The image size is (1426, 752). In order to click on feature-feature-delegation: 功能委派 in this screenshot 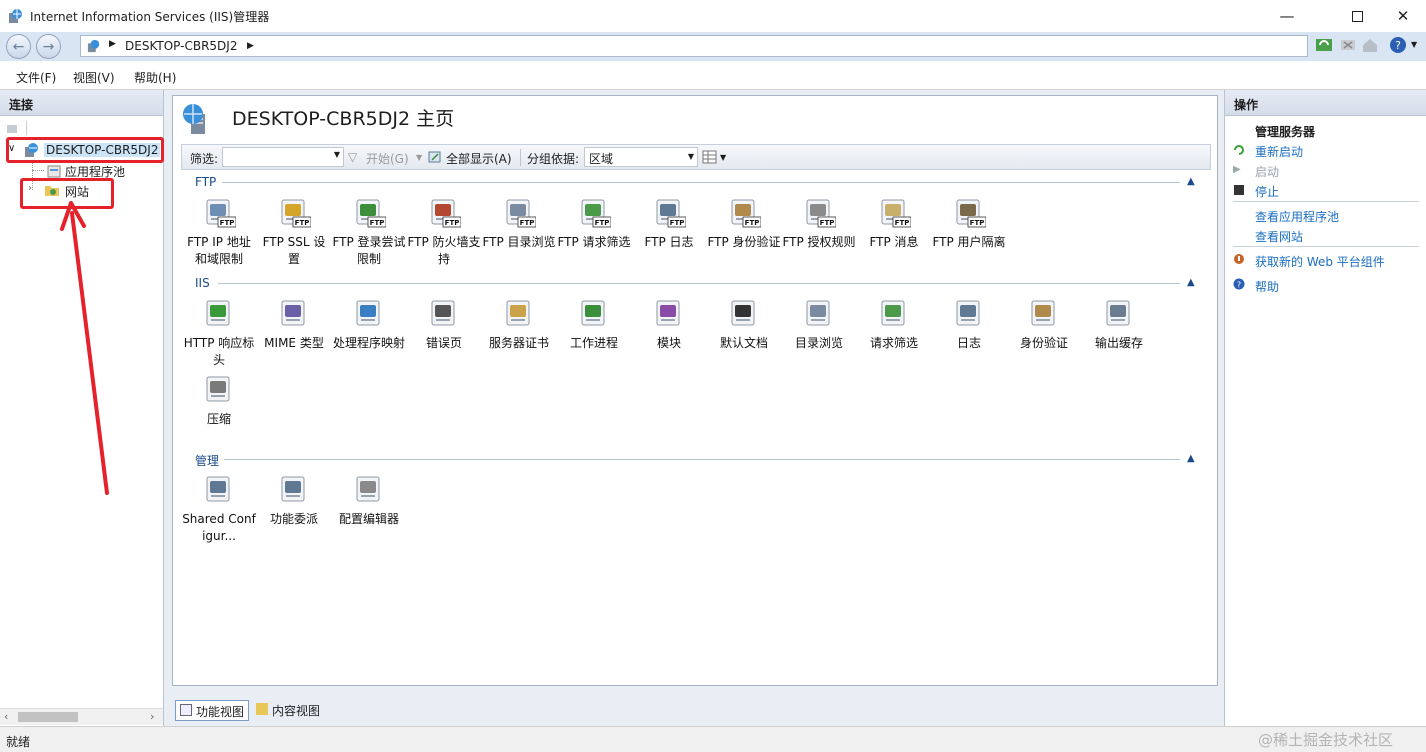, I will do `click(294, 500)`.